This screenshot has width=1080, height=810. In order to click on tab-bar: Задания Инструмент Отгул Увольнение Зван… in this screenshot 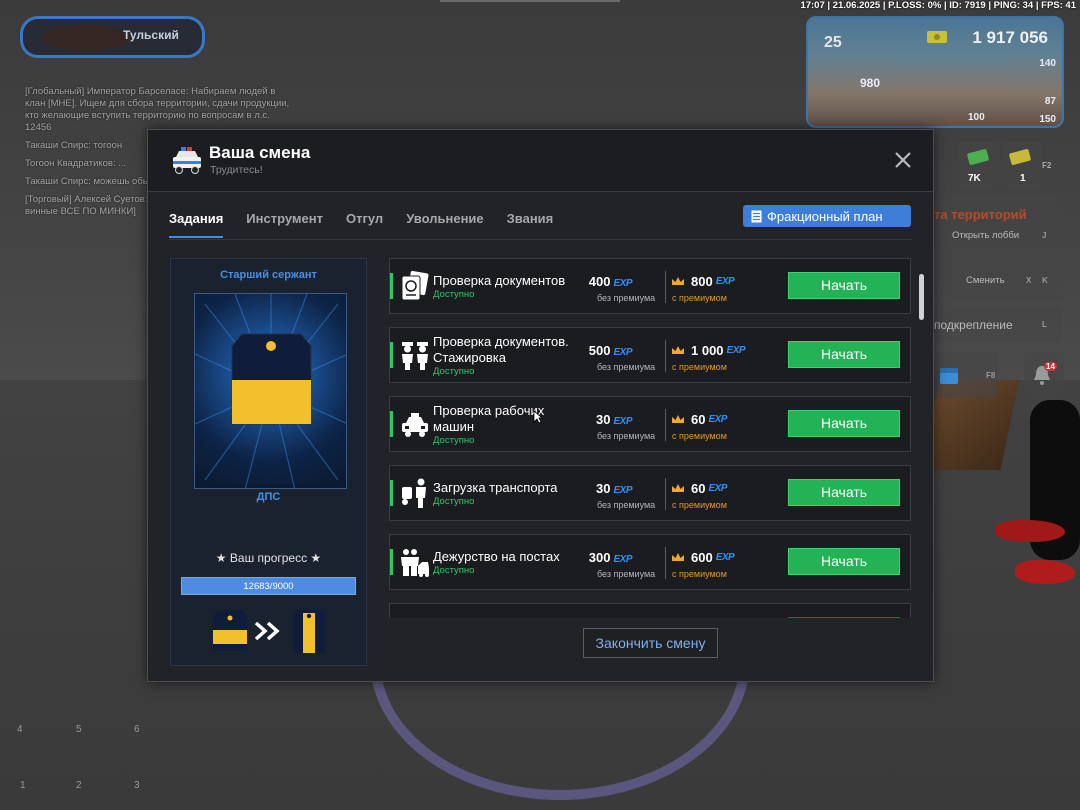, I will do `click(372, 224)`.